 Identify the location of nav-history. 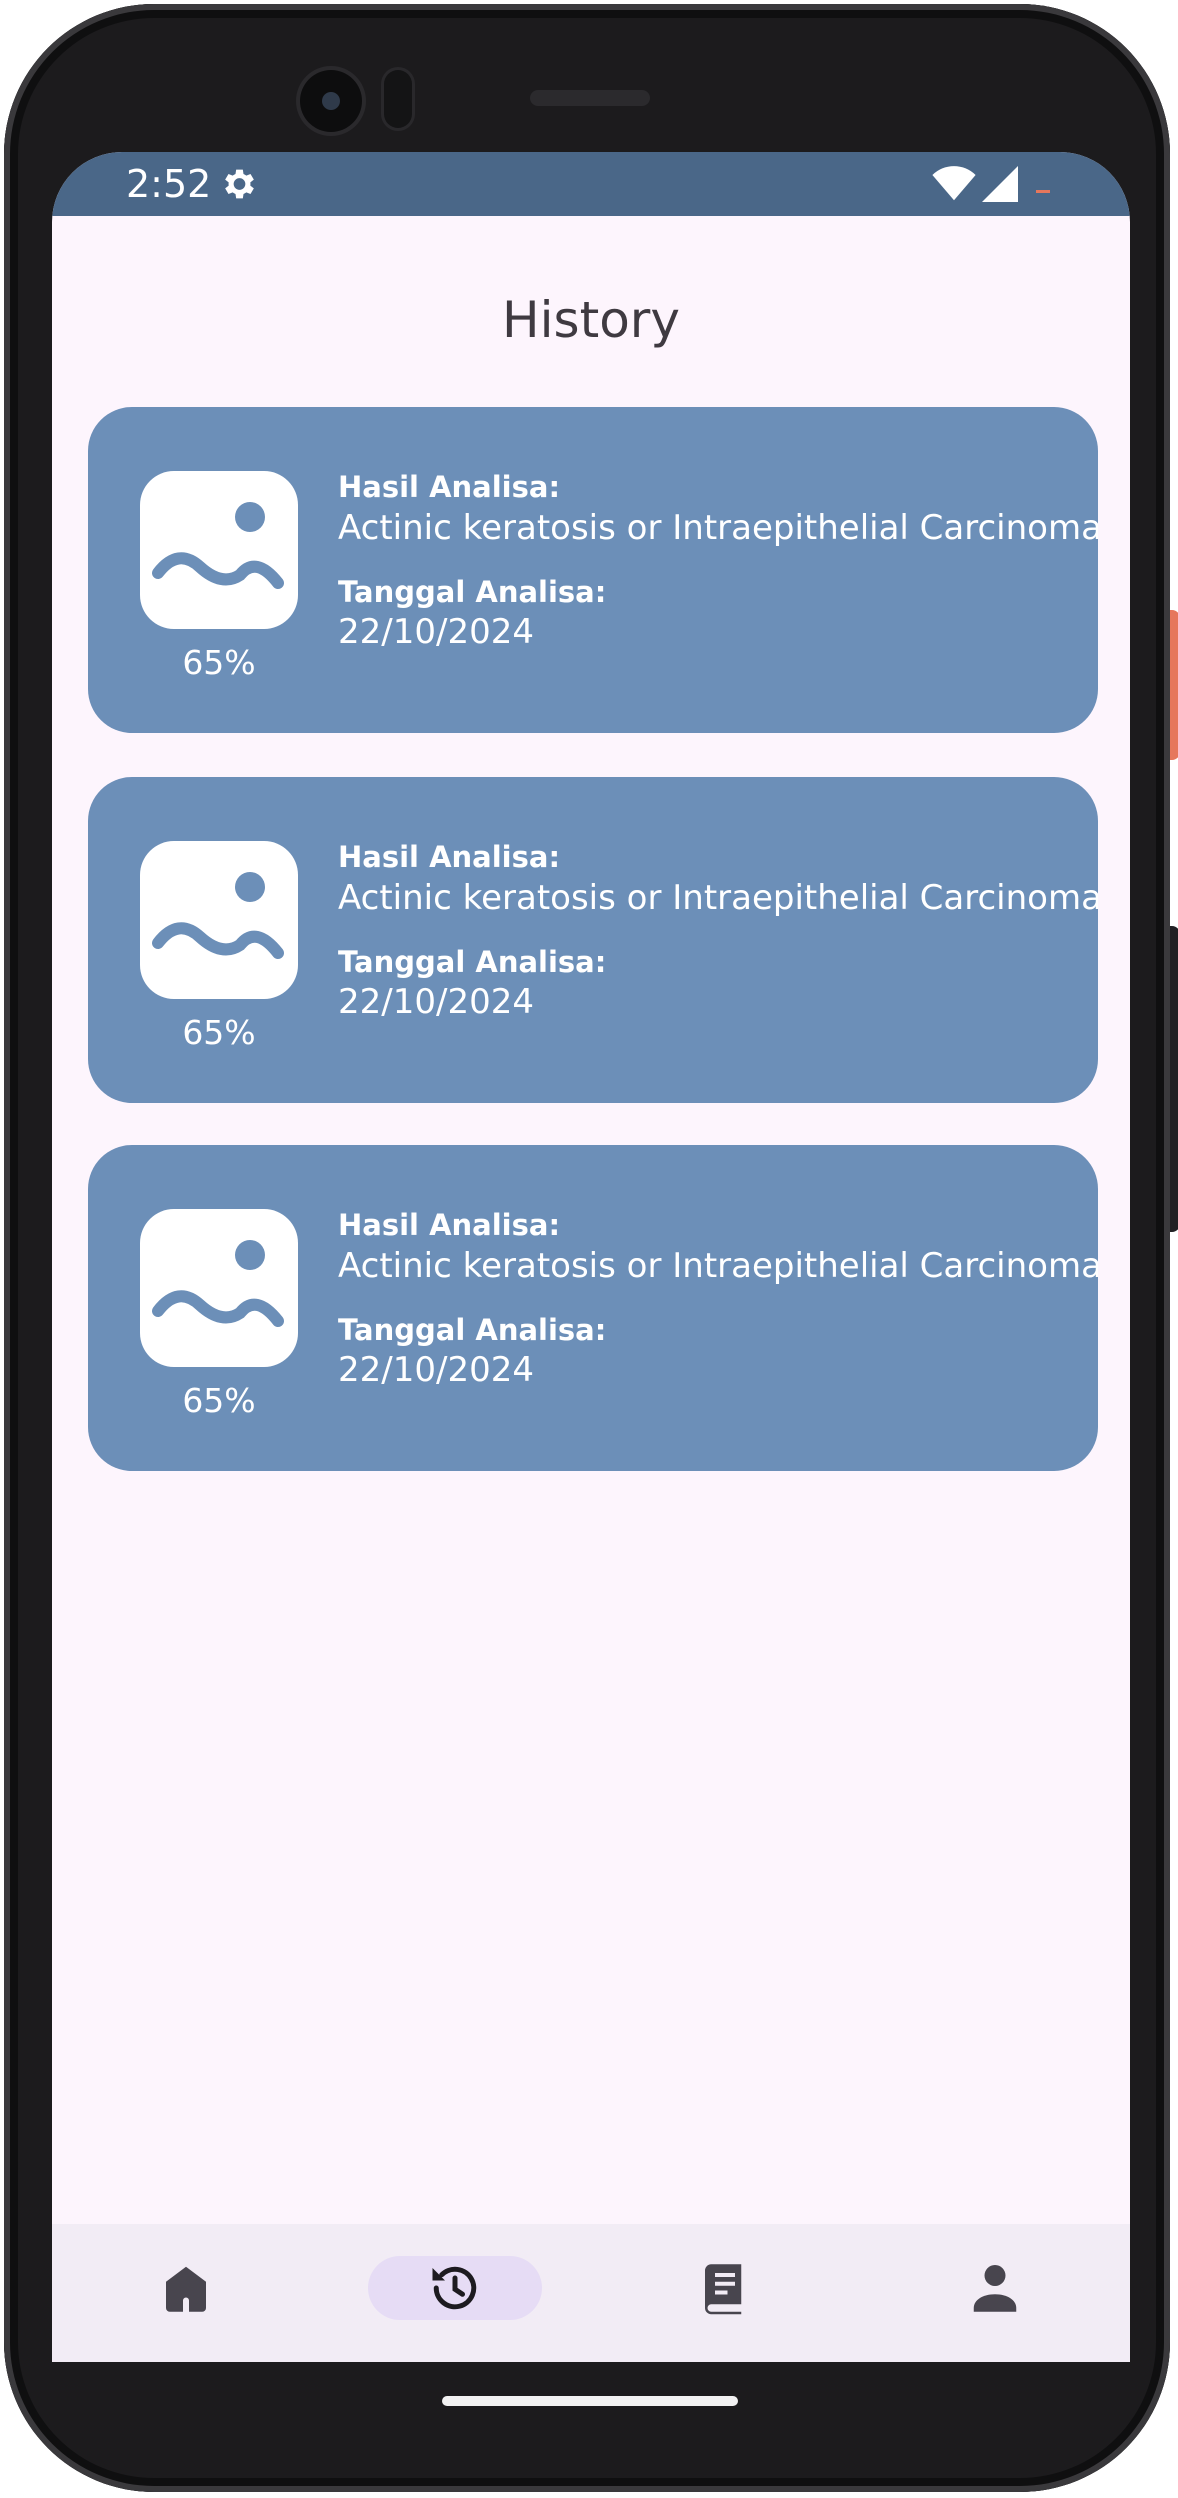
(455, 2293).